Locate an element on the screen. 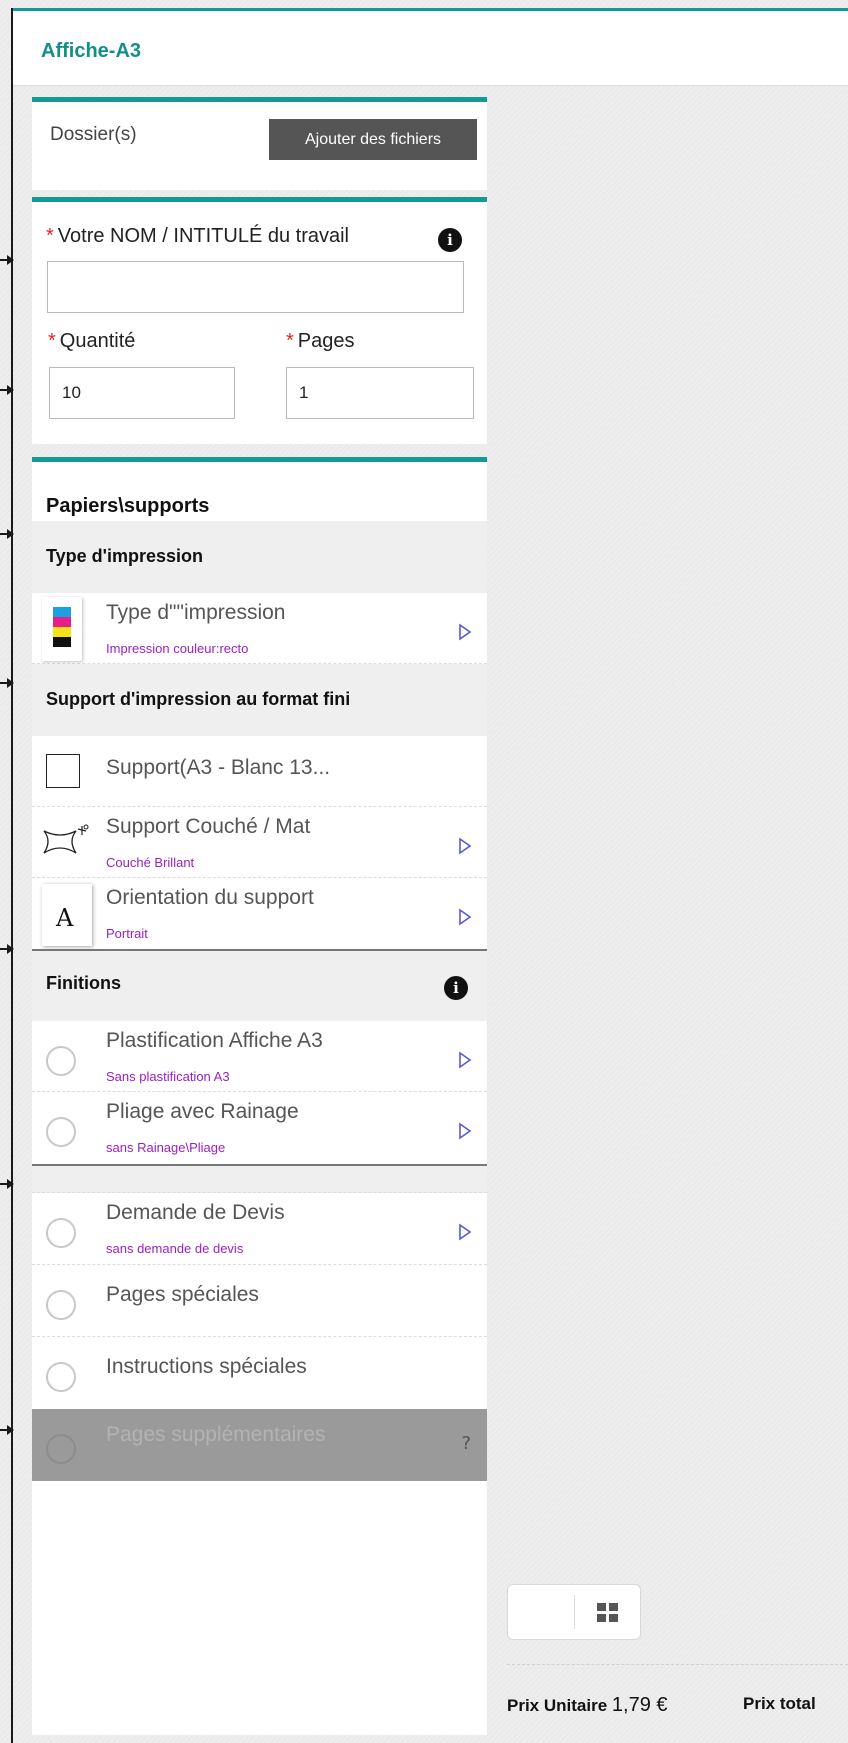 The height and width of the screenshot is (1743, 848). sparkle-icon is located at coordinates (70, 841).